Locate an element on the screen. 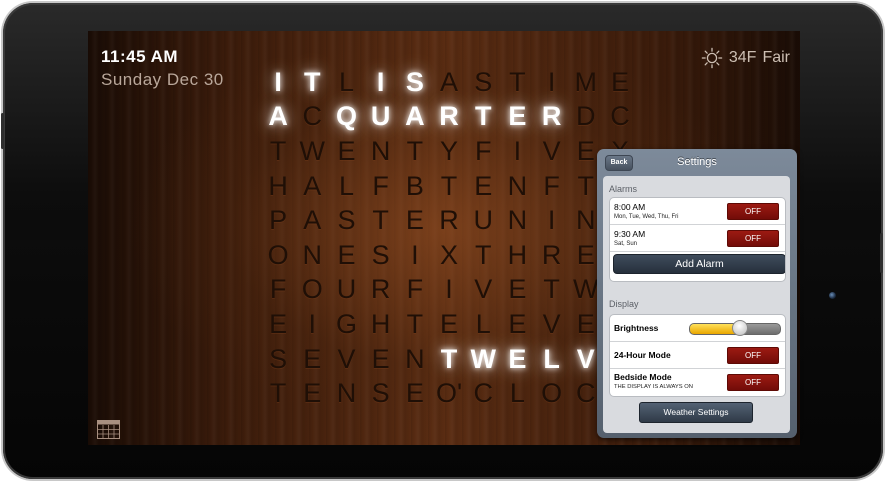  sun-icon is located at coordinates (712, 58).